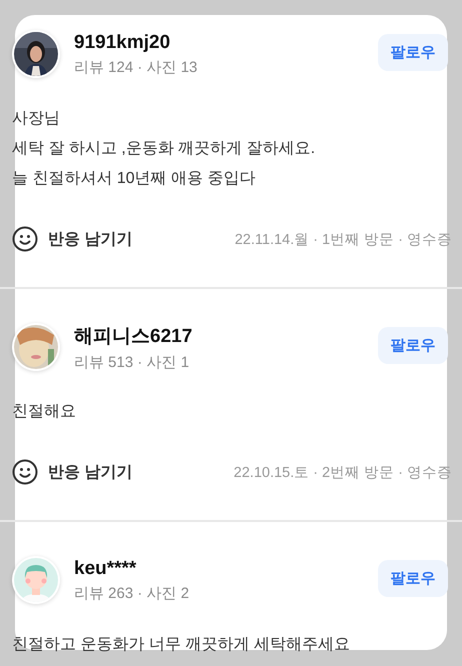 The height and width of the screenshot is (666, 462). Describe the element at coordinates (134, 179) in the screenshot. I see `review-text: 늘 친절하셔서 10년째 애용 중입다` at that location.